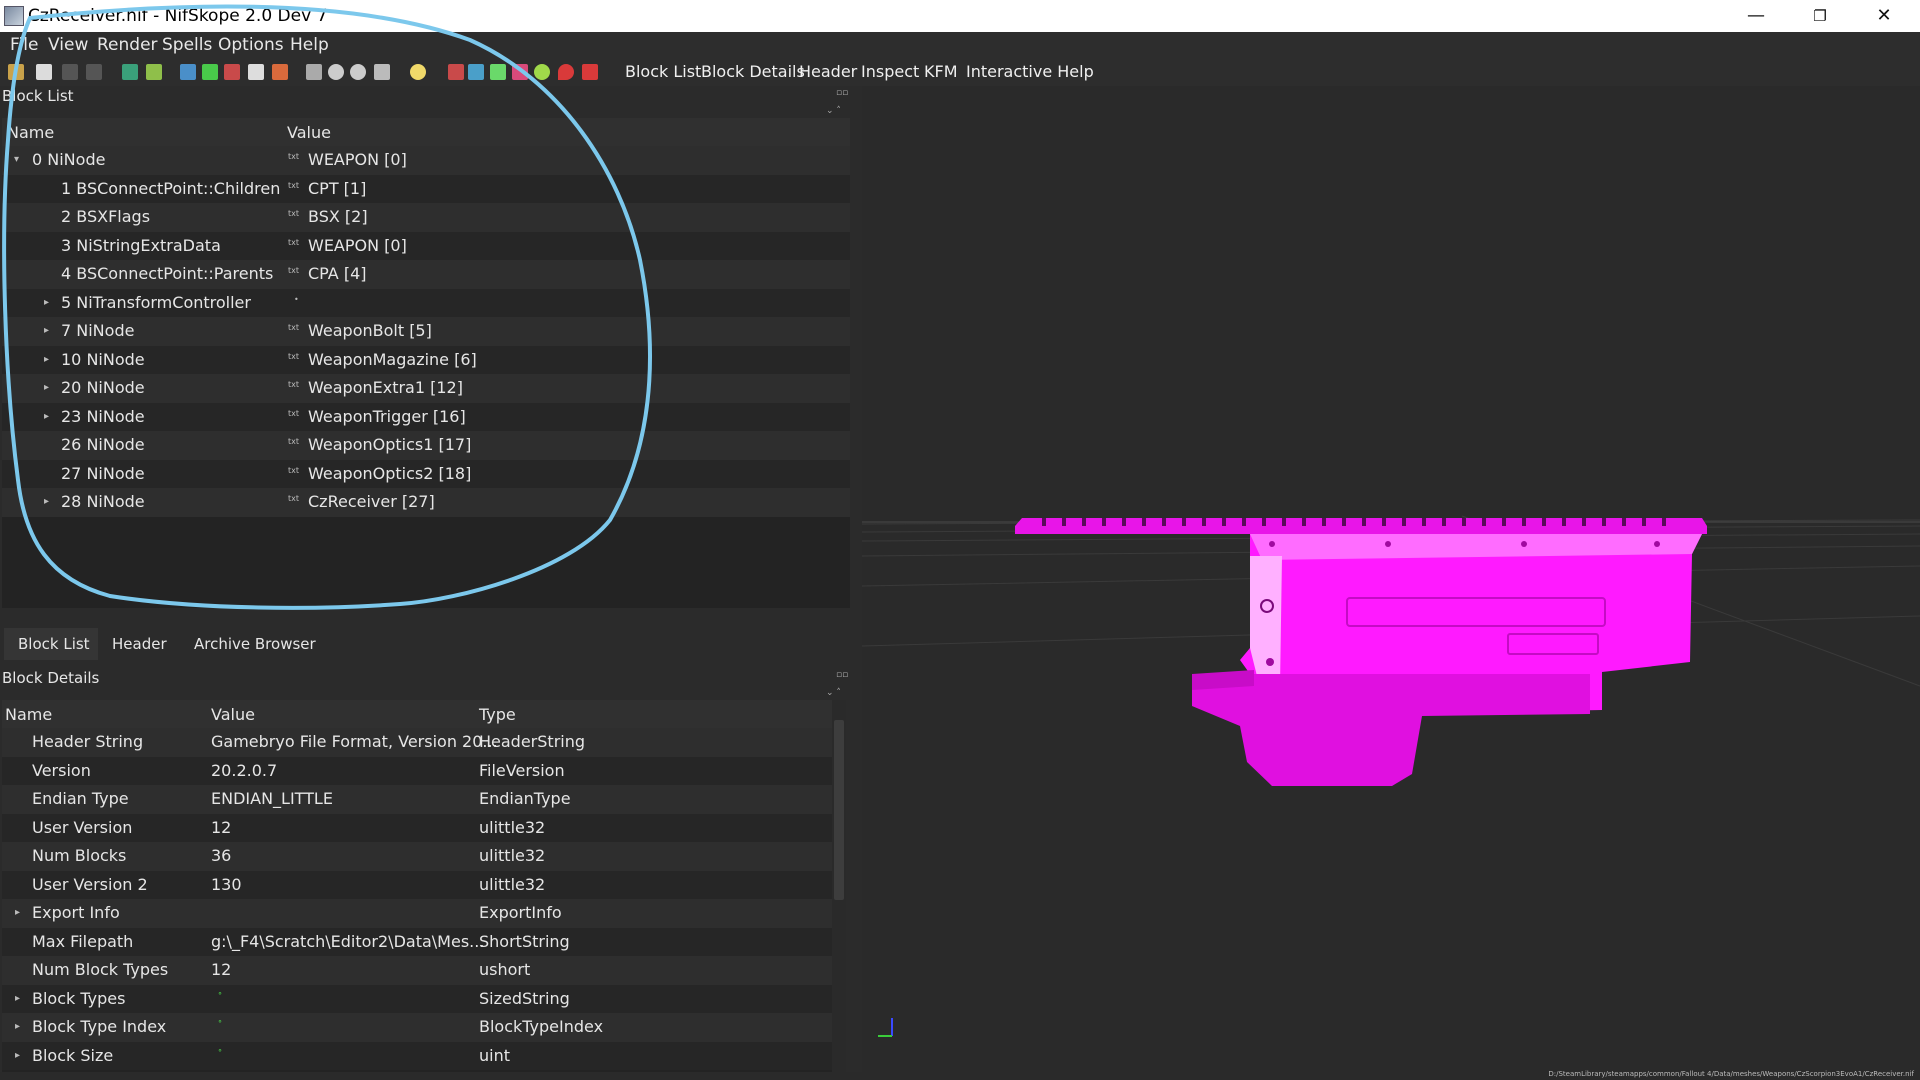 The image size is (1920, 1080). What do you see at coordinates (417, 1027) in the screenshot?
I see `table-row: ▸ Block Type Index ° BlockTypeIndex` at bounding box center [417, 1027].